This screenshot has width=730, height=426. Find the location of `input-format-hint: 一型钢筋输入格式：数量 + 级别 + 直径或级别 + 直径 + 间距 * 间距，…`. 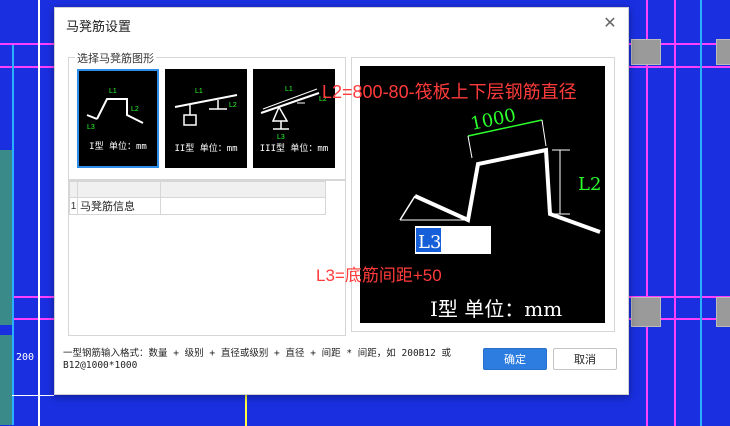

input-format-hint: 一型钢筋输入格式：数量 + 级别 + 直径或级别 + 直径 + 间距 * 间距，… is located at coordinates (257, 359).